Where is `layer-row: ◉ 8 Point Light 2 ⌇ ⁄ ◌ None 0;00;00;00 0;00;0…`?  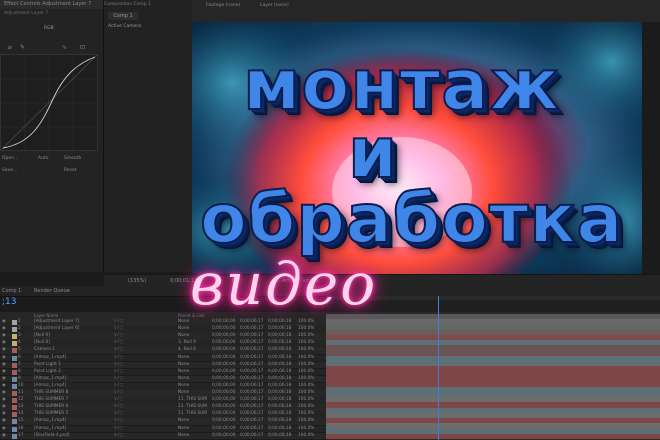
layer-row: ◉ 8 Point Light 2 ⌇ ⁄ ◌ None 0;00;00;00 0;00;0… is located at coordinates (163, 372).